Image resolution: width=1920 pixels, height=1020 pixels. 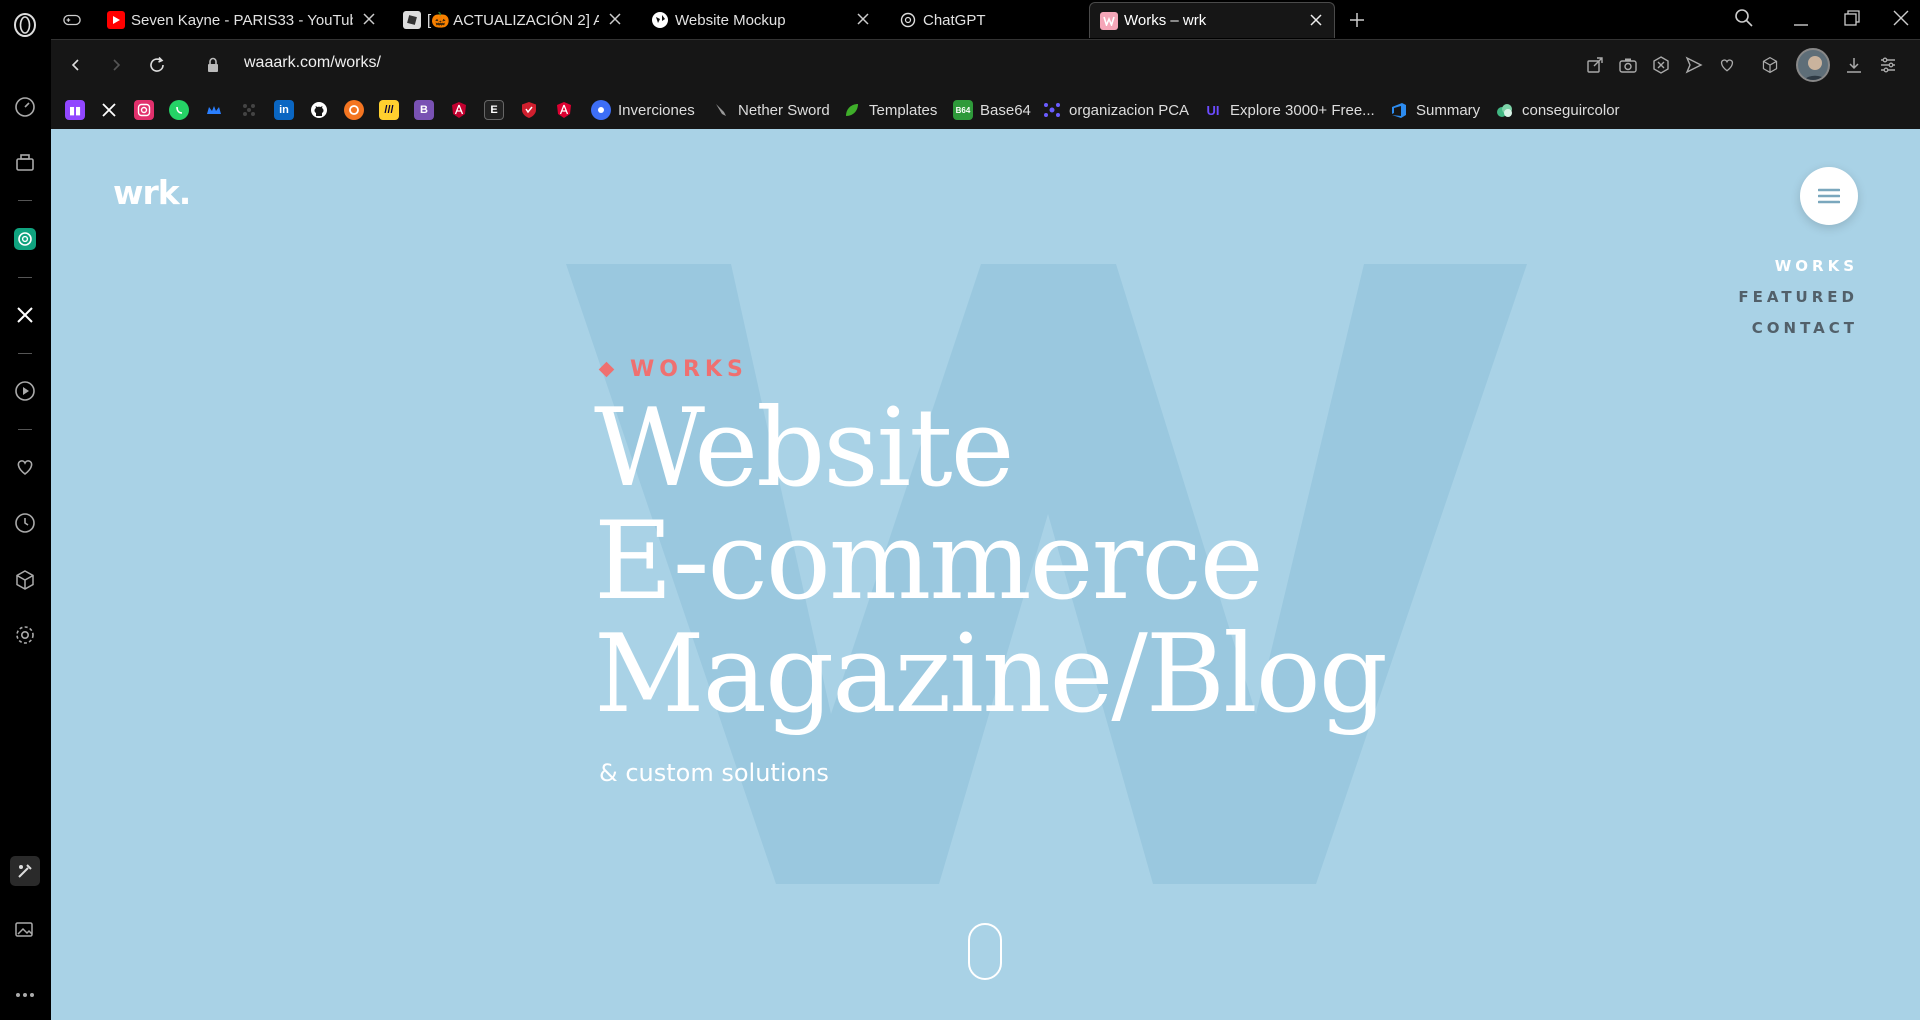 I want to click on bookmark-summary: Summary, so click(x=1434, y=110).